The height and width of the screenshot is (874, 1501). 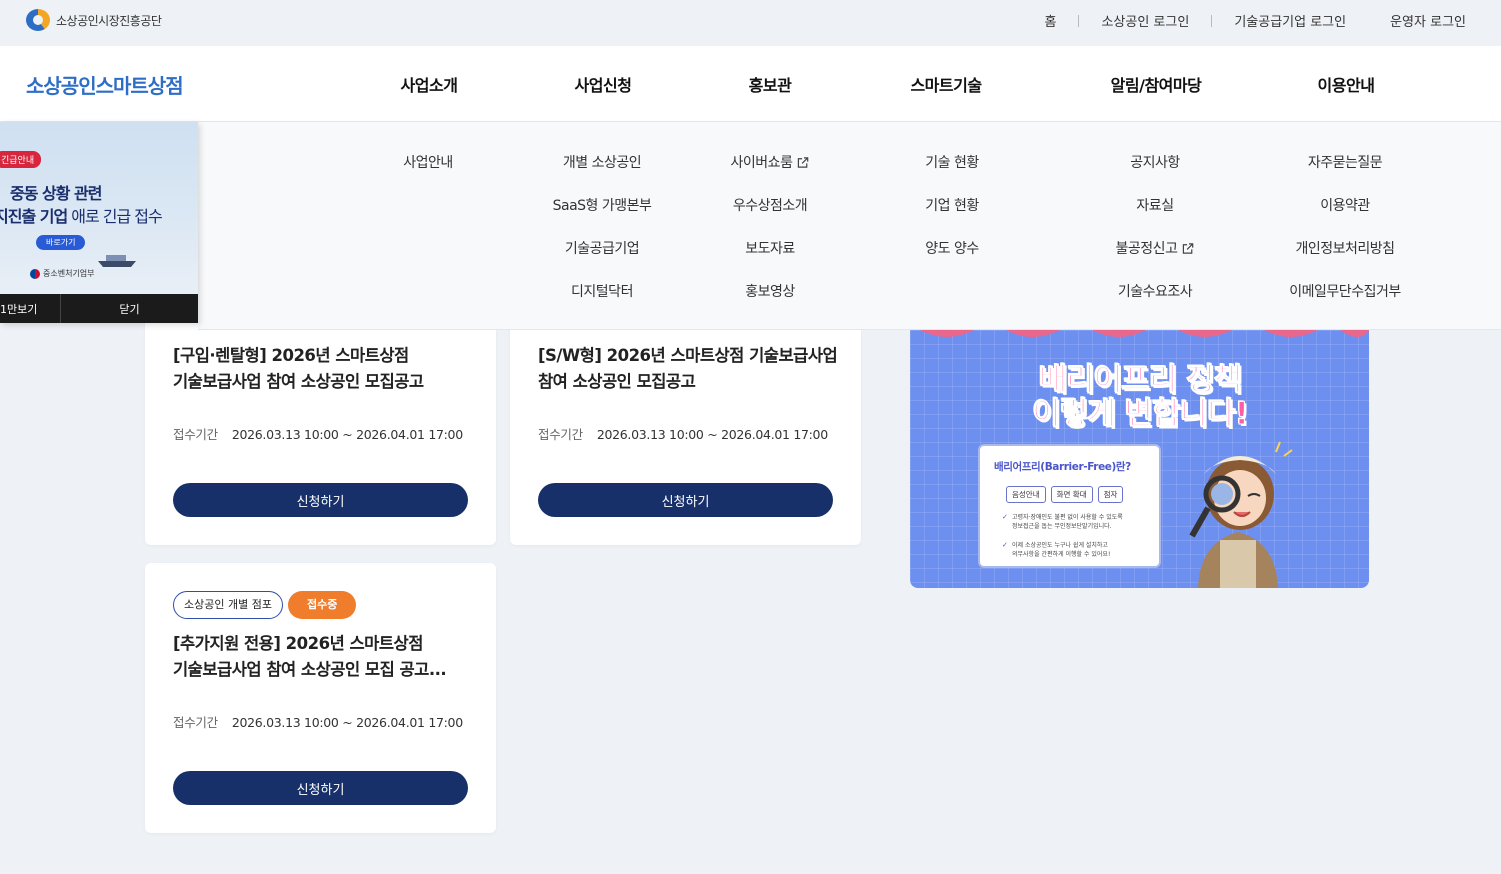 I want to click on submenu-resources: 자료실, so click(x=1155, y=205).